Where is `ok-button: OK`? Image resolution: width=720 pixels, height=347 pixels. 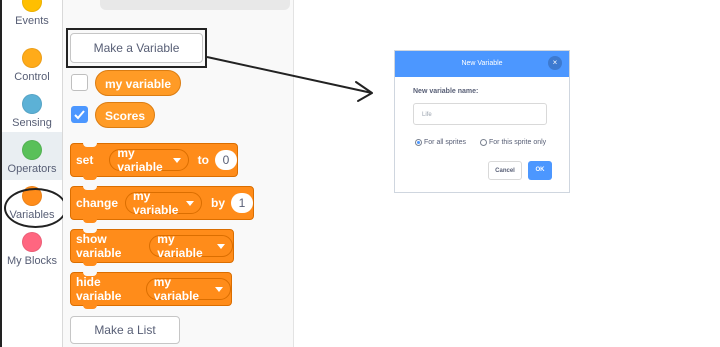
ok-button: OK is located at coordinates (540, 170).